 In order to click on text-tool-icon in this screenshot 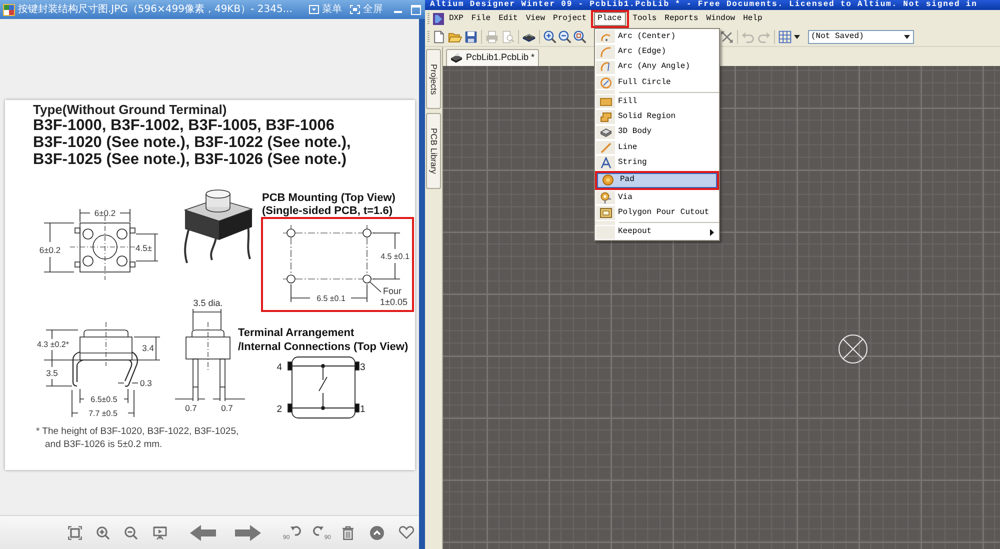, I will do `click(606, 163)`.